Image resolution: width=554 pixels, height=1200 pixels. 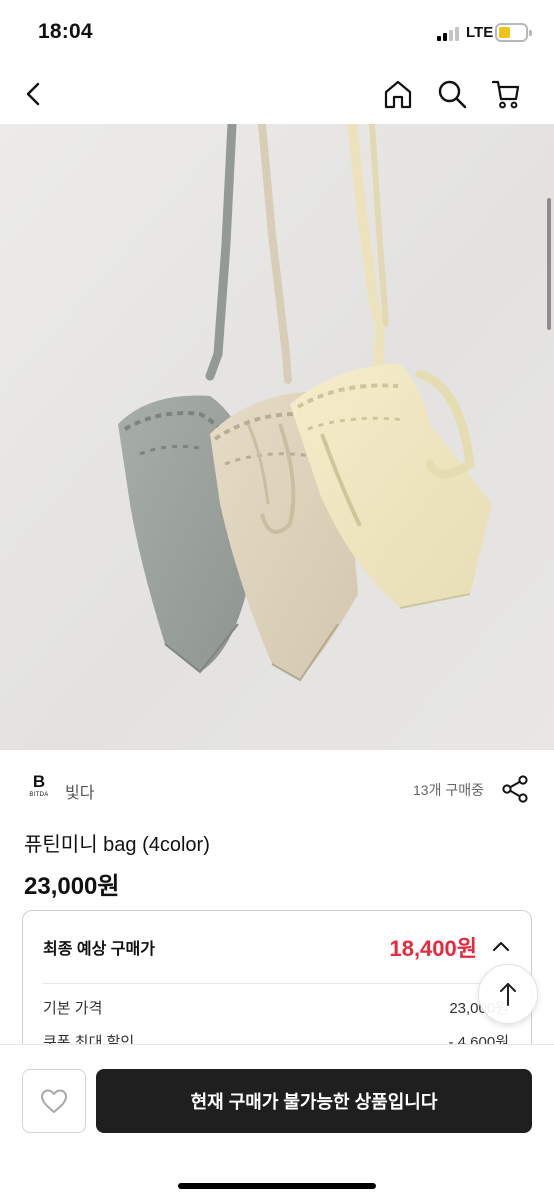 I want to click on cart-button, so click(x=506, y=94).